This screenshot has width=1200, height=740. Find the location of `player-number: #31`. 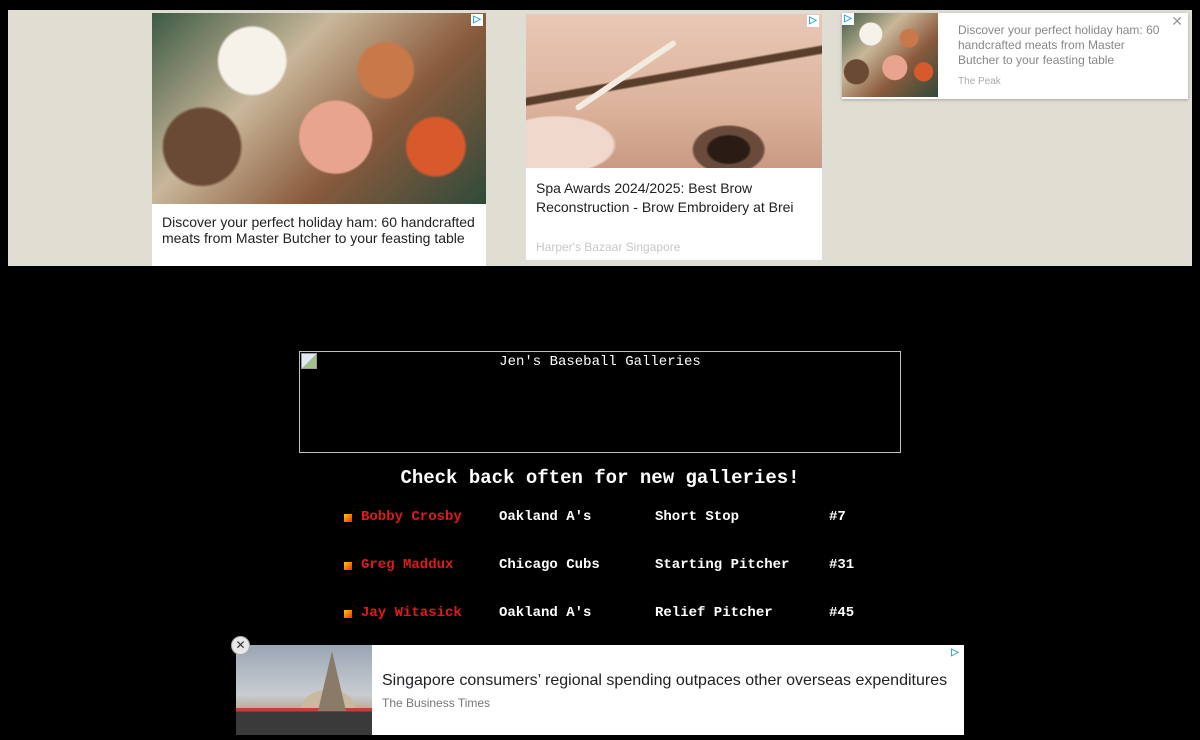

player-number: #31 is located at coordinates (842, 565).